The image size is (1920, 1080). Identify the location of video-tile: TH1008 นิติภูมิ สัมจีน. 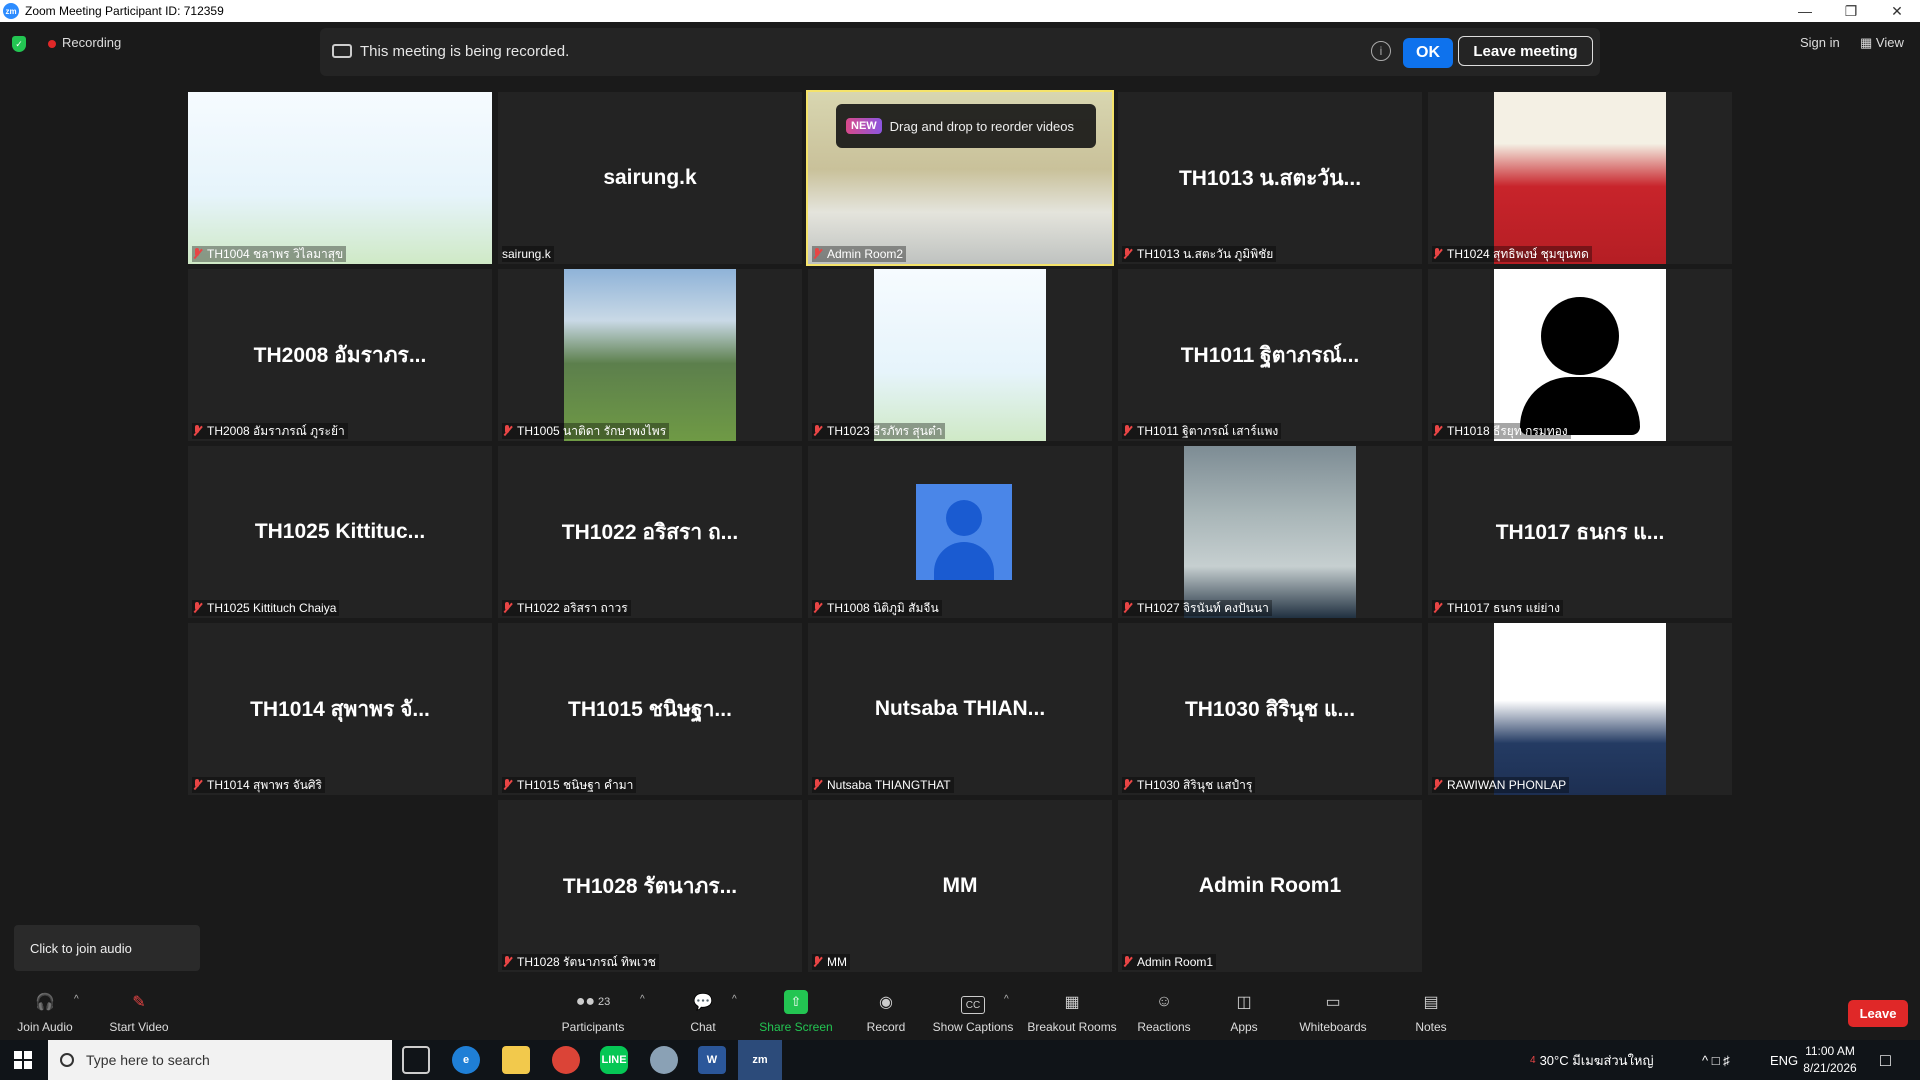
(960, 532).